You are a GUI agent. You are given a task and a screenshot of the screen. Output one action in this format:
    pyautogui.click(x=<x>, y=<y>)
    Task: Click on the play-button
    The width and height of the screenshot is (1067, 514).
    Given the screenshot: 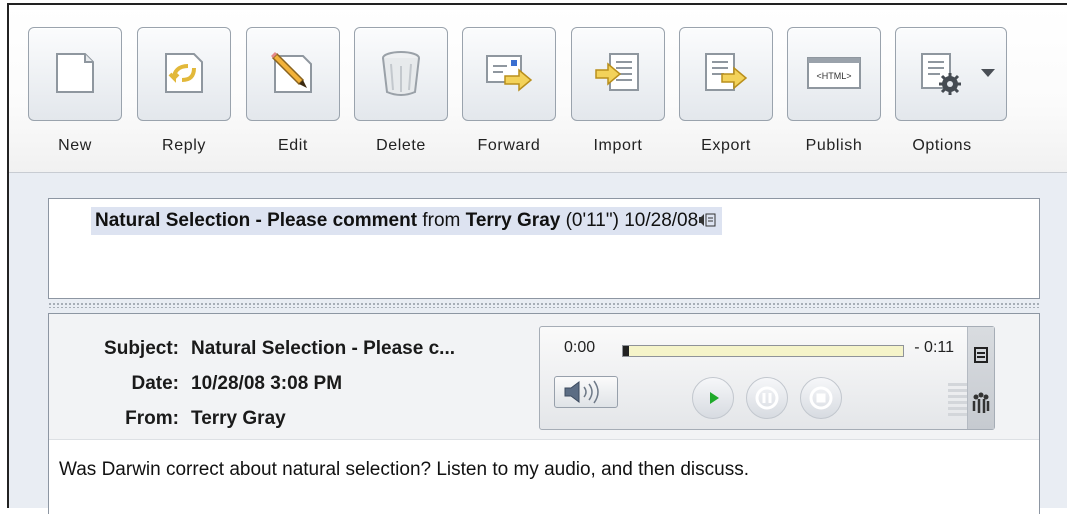 What is the action you would take?
    pyautogui.click(x=713, y=398)
    